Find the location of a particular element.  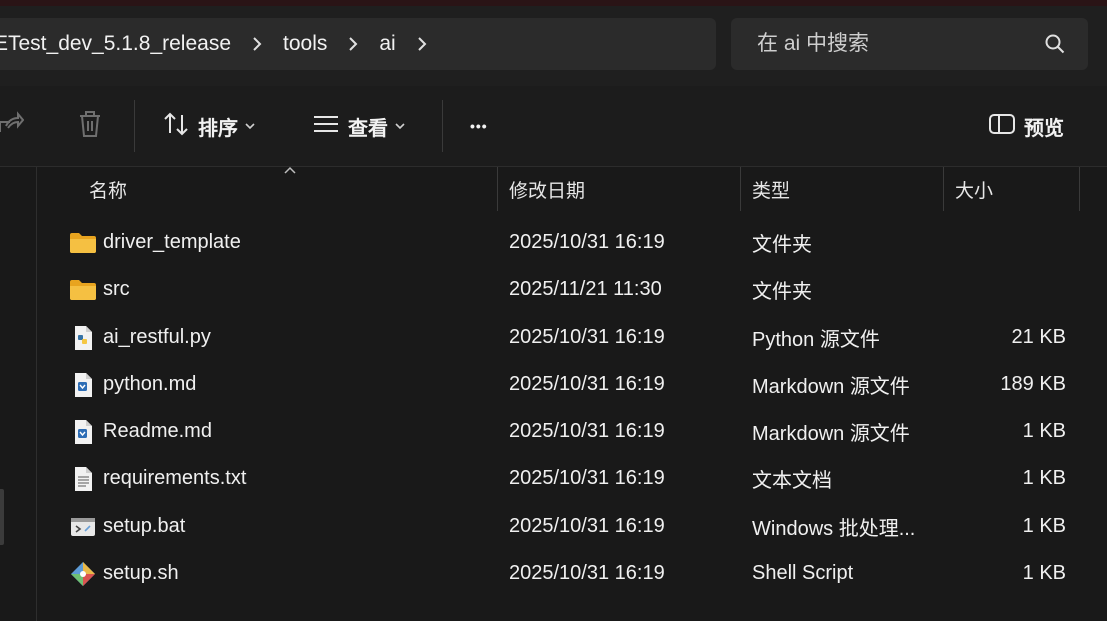

file-modified-date: 2025/11/21 11:30 is located at coordinates (585, 289).